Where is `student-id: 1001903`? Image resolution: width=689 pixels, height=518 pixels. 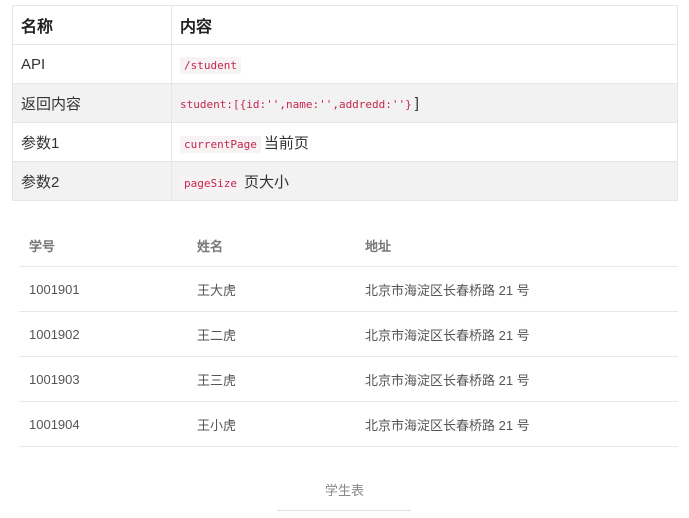 student-id: 1001903 is located at coordinates (103, 379).